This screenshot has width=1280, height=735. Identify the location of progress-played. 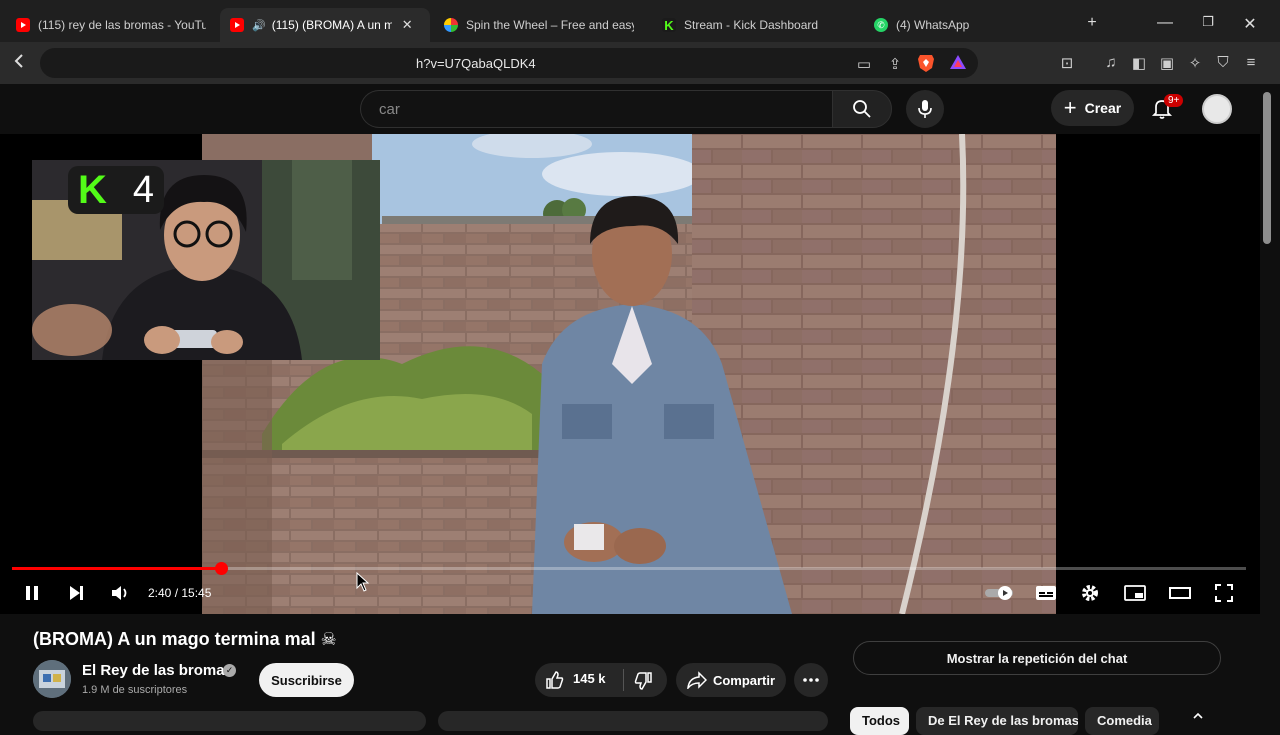
(116, 568).